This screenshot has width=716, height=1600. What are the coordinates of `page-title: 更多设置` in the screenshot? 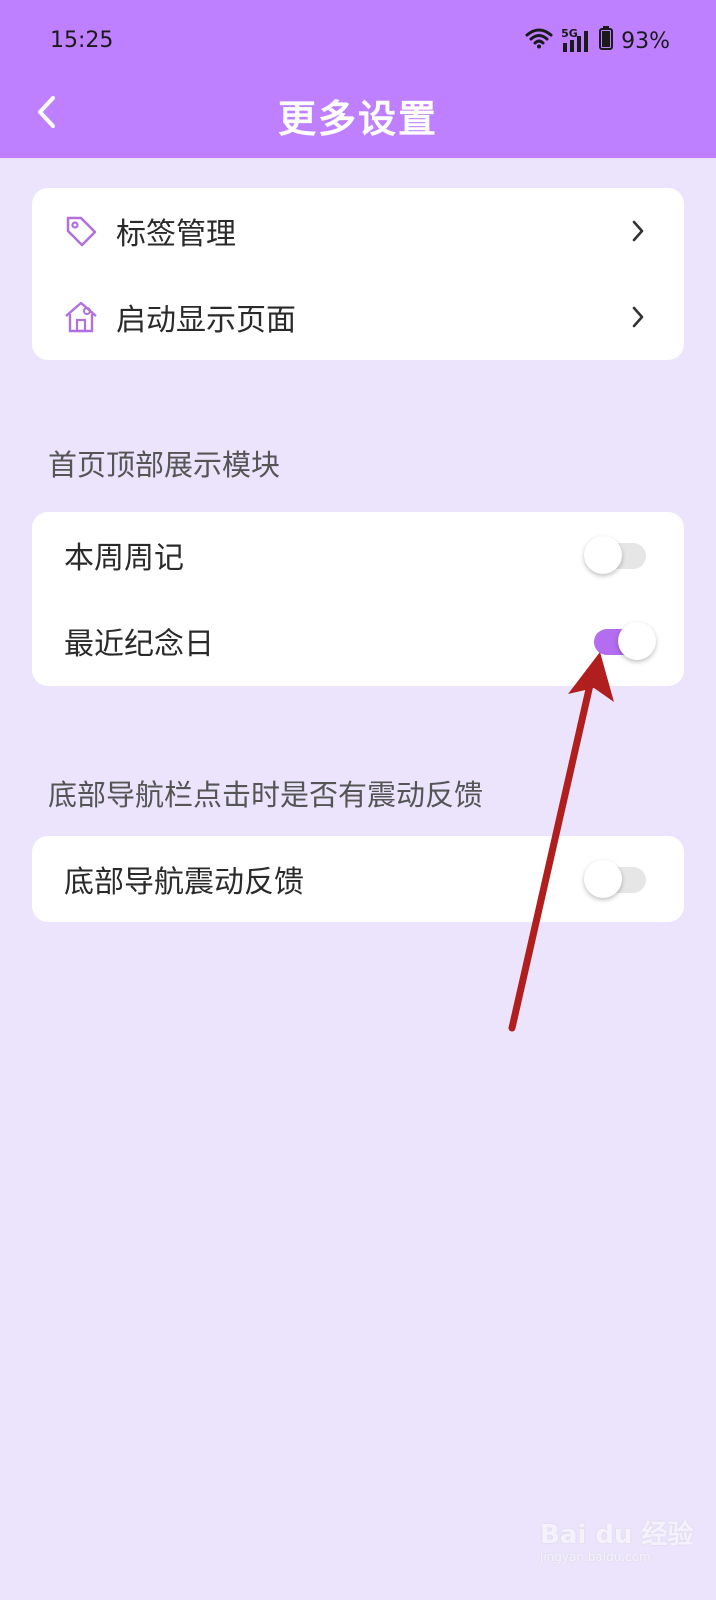 It's located at (357, 119).